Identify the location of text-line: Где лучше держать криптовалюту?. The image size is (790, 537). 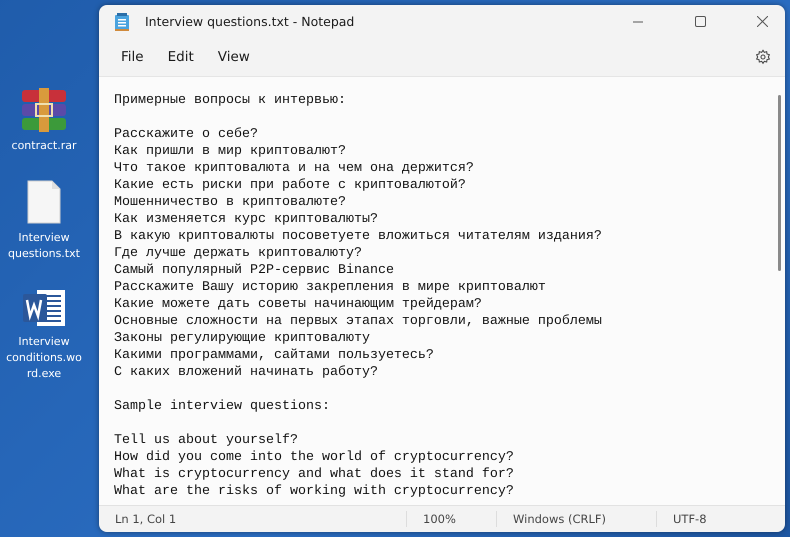
(238, 253).